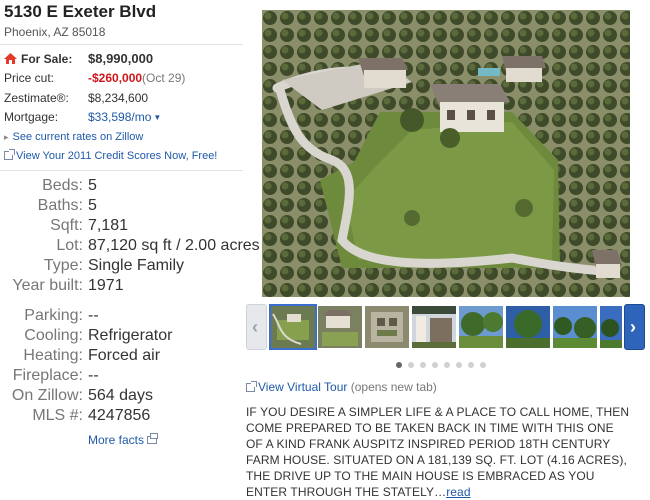  I want to click on fact-row: Cooling: Refrigerator, so click(121, 336).